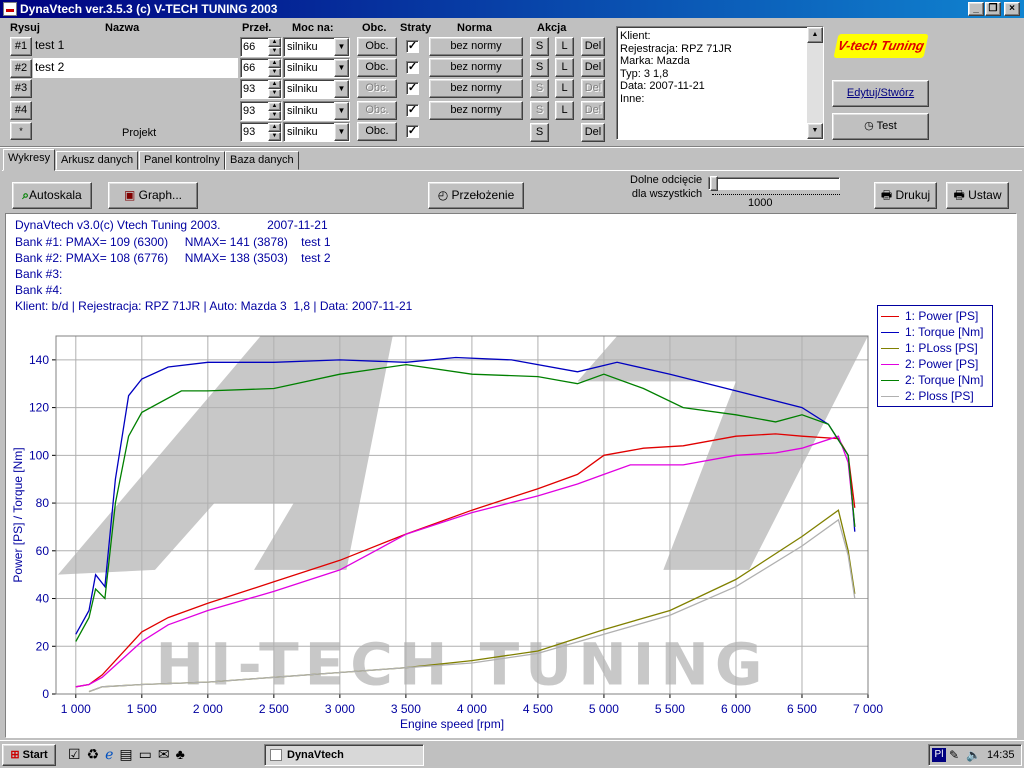  I want to click on scroll-up-icon: ▲, so click(815, 35).